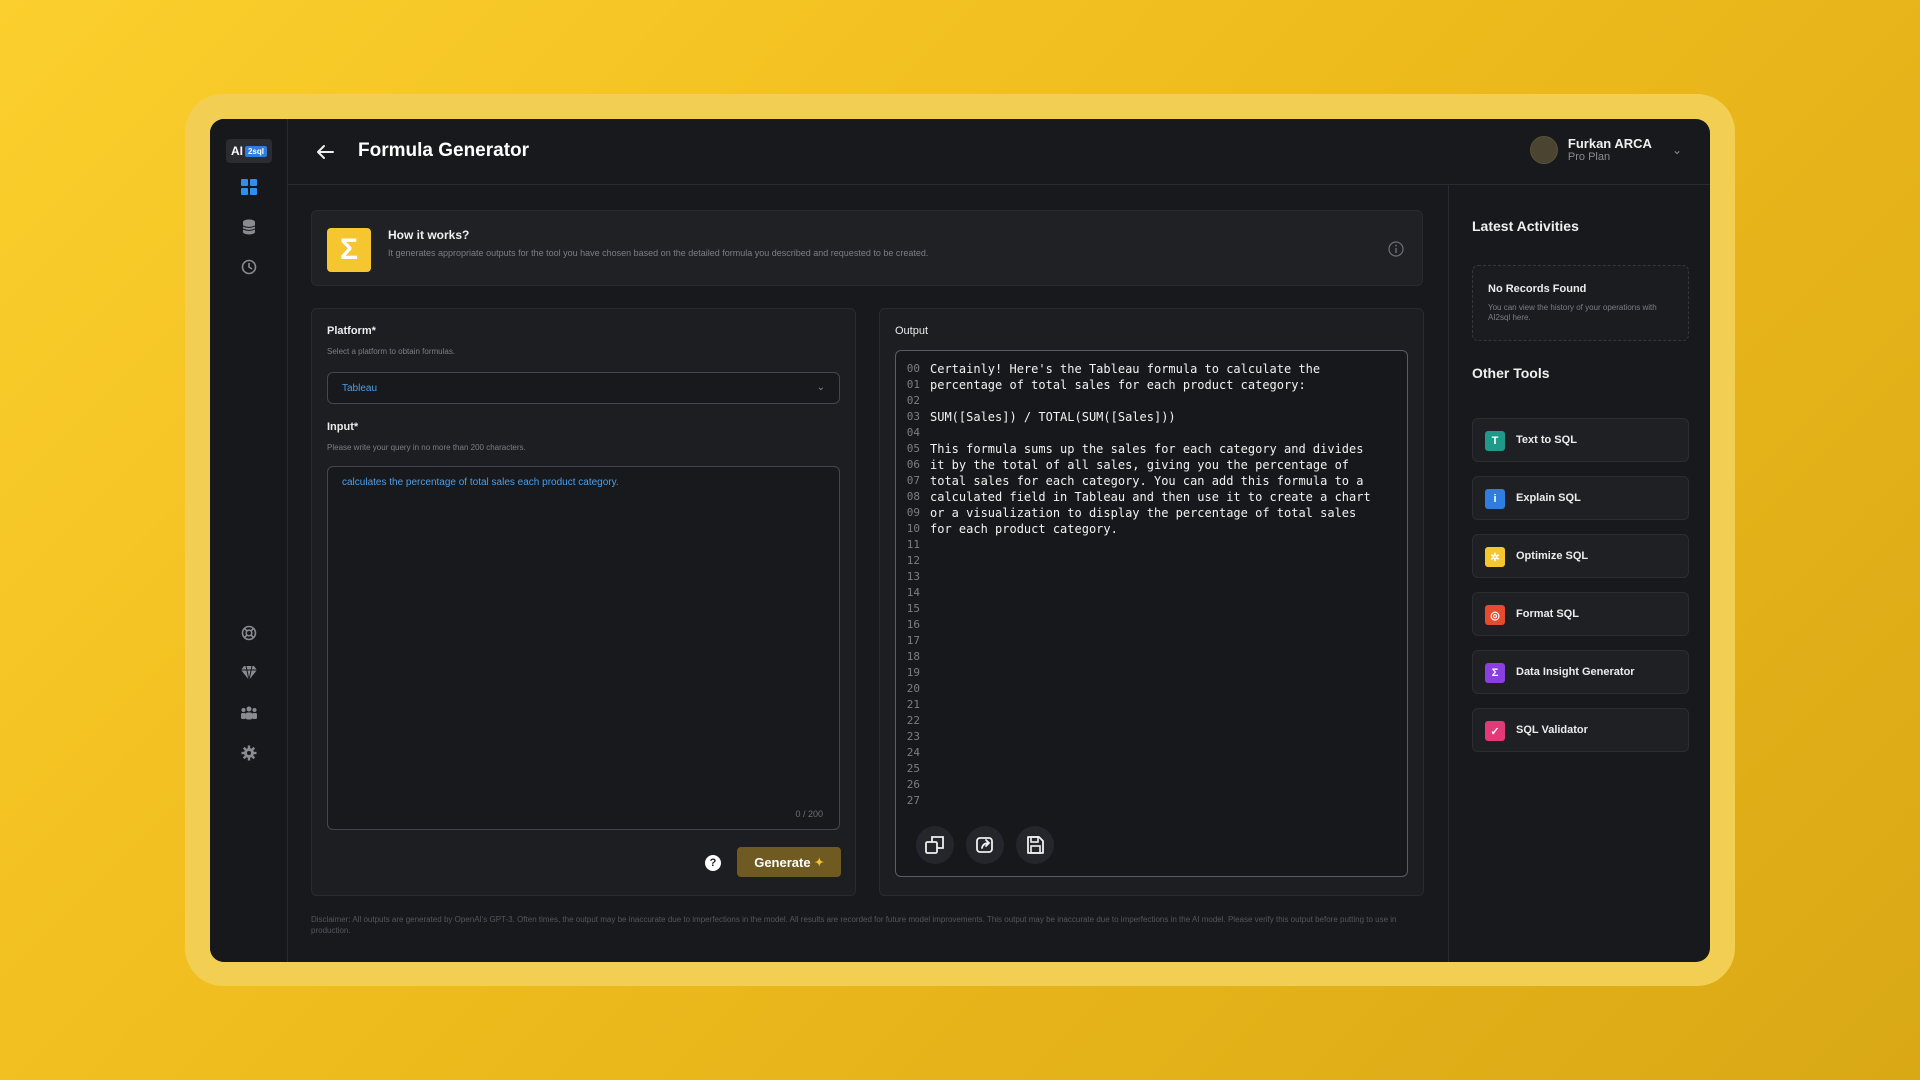  Describe the element at coordinates (913, 752) in the screenshot. I see `line-number: 24` at that location.